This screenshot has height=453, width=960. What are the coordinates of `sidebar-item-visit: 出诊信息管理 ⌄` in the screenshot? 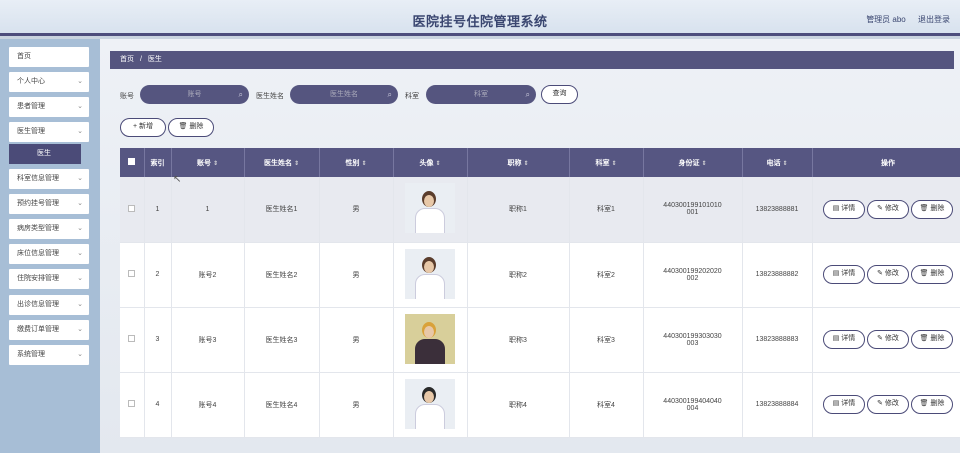 It's located at (49, 305).